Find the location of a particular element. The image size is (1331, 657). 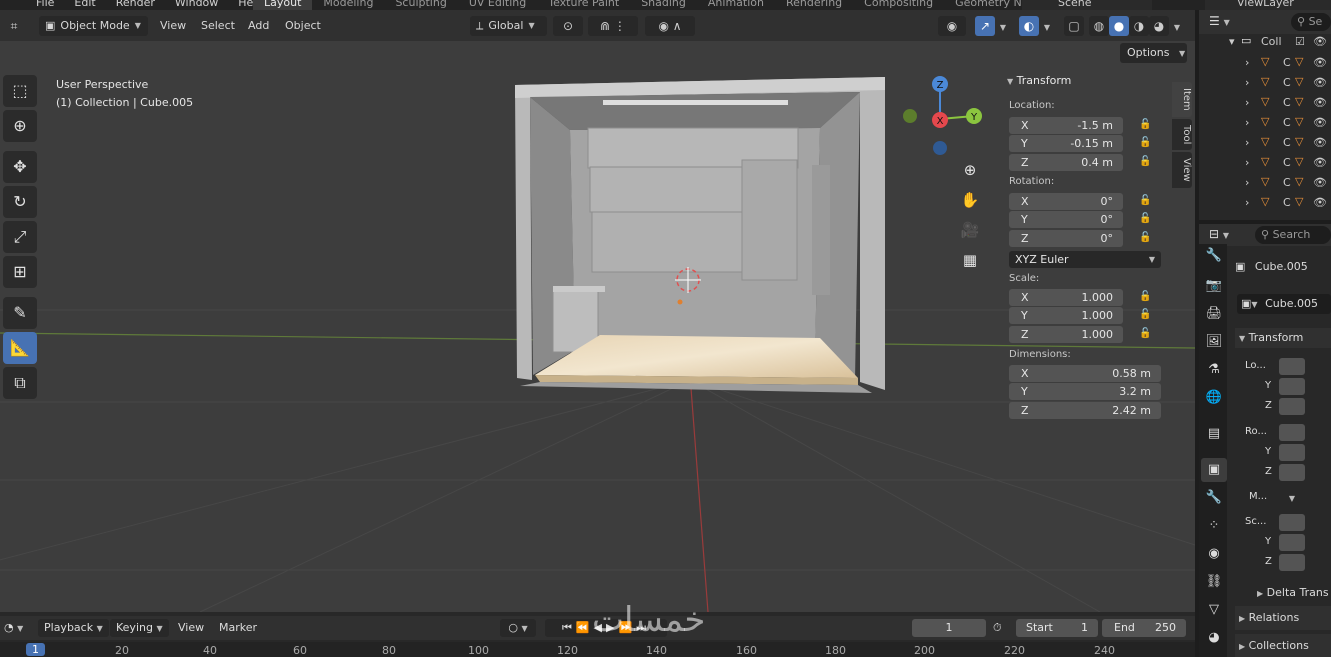

rotation-mode-dropdown: ▼ is located at coordinates (1292, 497).